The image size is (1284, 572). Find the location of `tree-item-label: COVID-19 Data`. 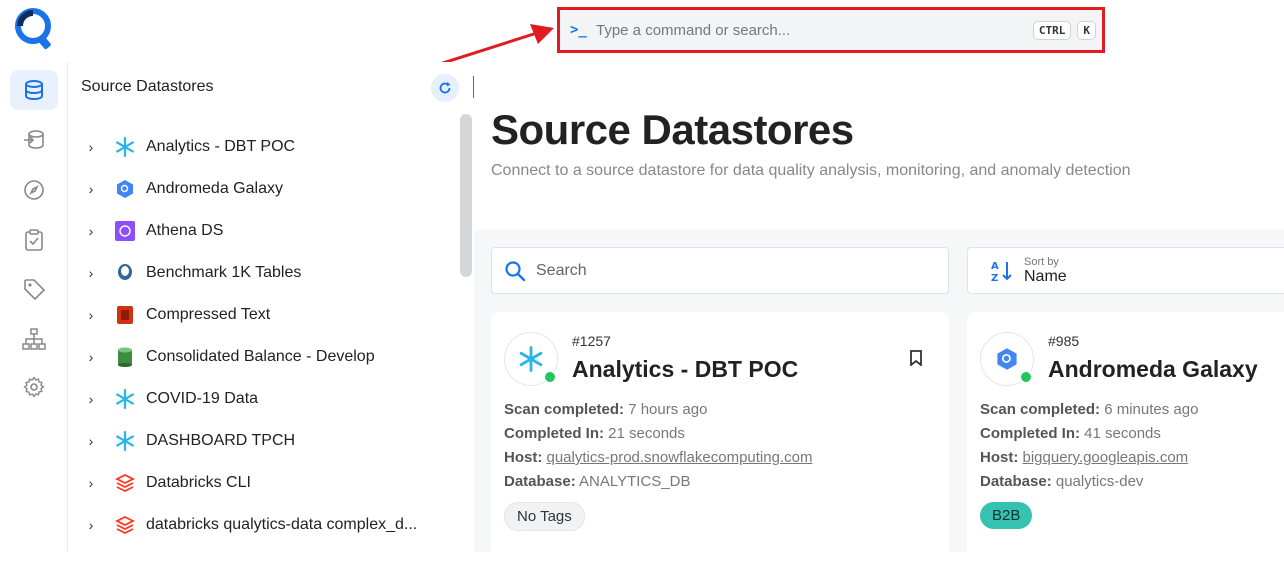

tree-item-label: COVID-19 Data is located at coordinates (202, 398).